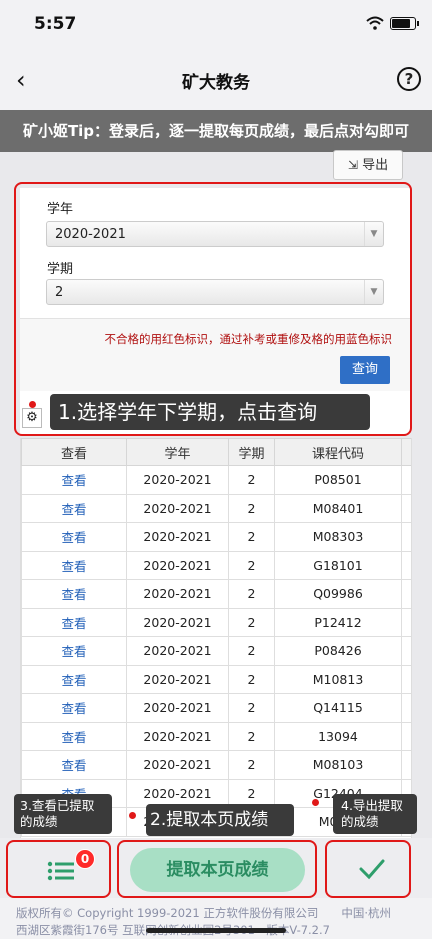 This screenshot has width=432, height=939. I want to click on table-row: 查看 2020-2021 2 M08303, so click(216, 537).